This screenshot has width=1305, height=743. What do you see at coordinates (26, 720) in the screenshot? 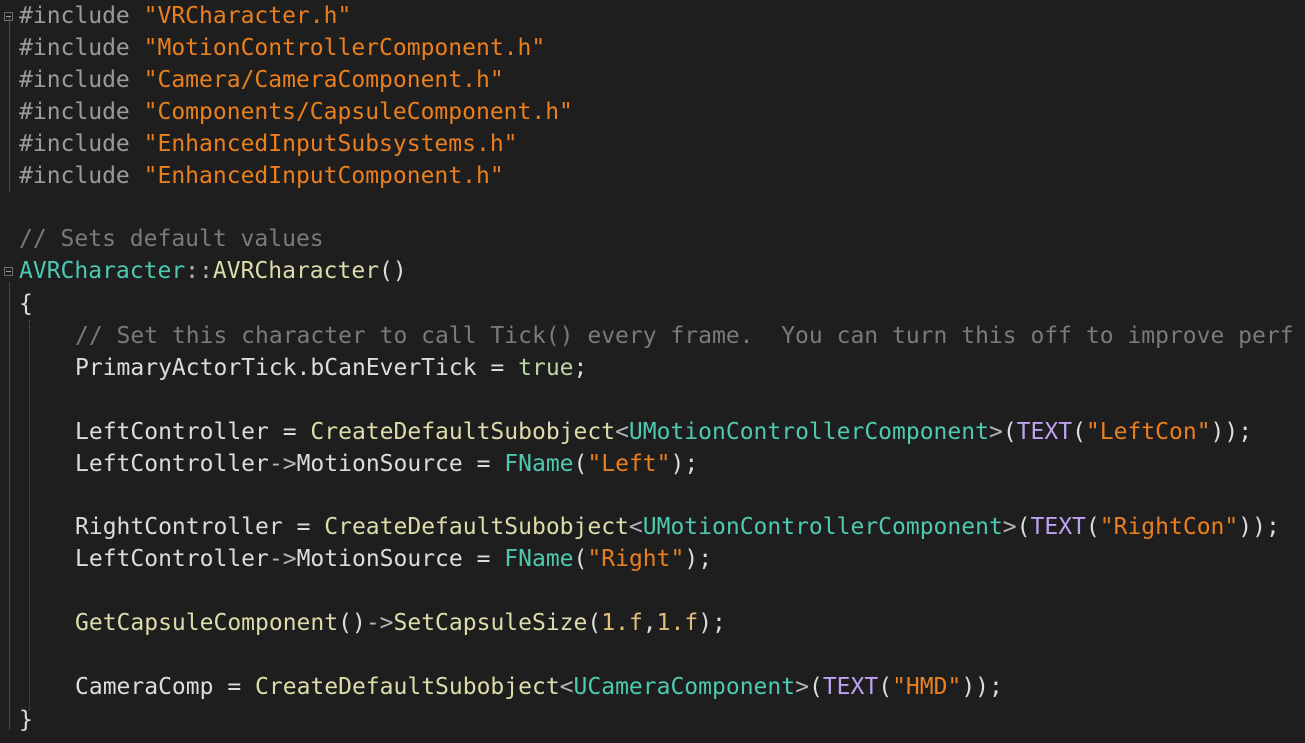
I see `brace-close: }` at bounding box center [26, 720].